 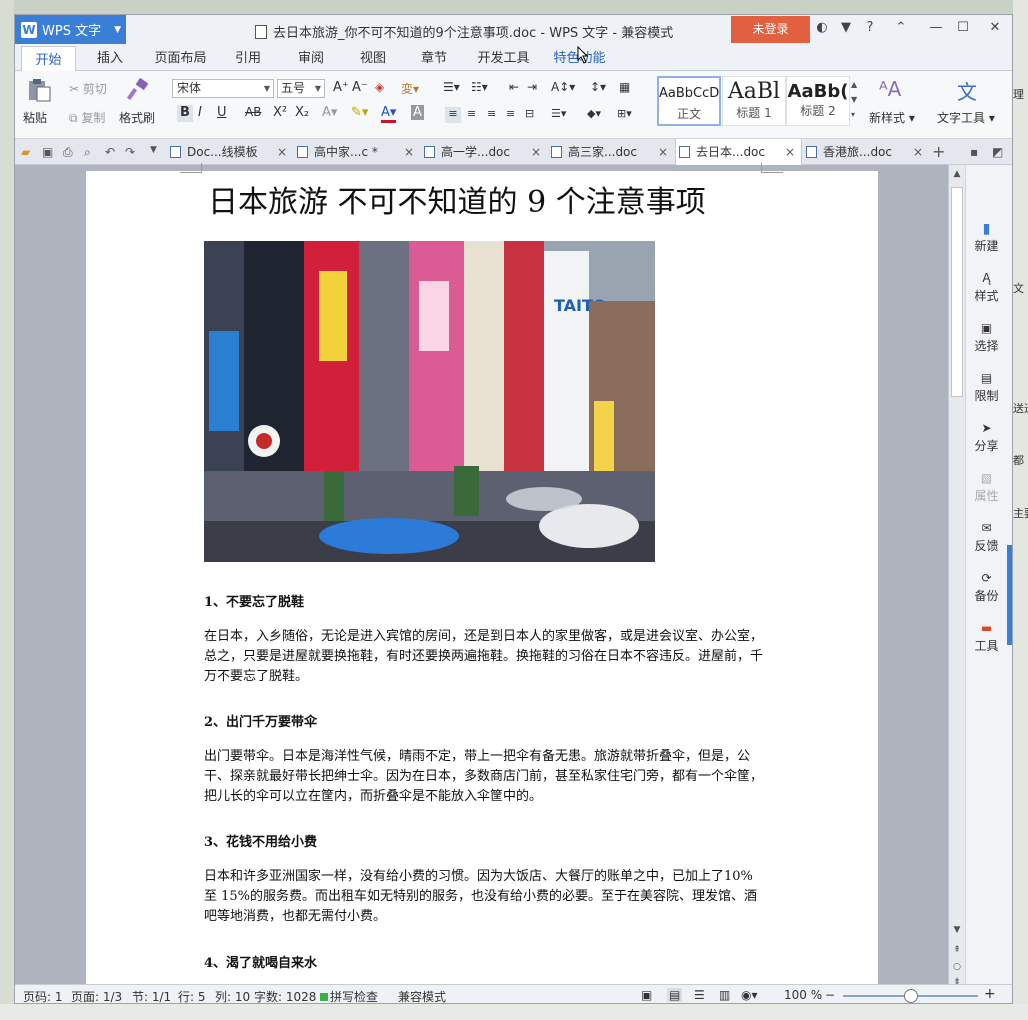 I want to click on sort-icon: ↕▾, so click(x=598, y=87).